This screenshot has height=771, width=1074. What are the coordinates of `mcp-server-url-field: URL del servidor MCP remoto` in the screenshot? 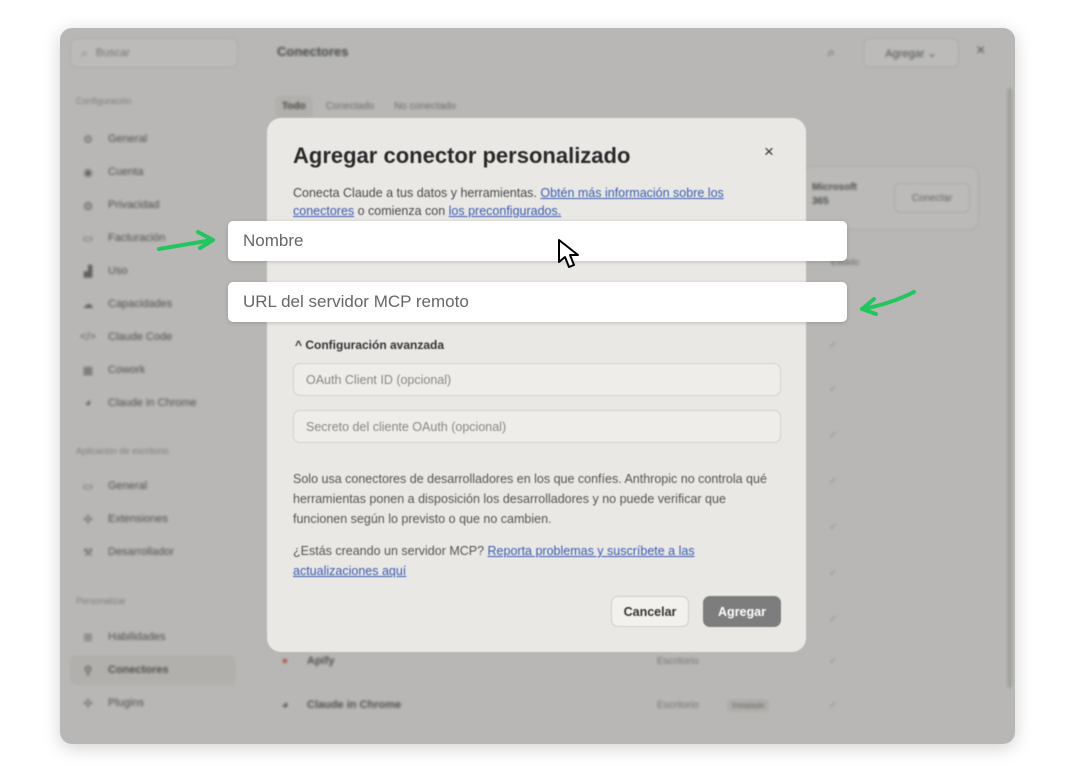 It's located at (537, 302).